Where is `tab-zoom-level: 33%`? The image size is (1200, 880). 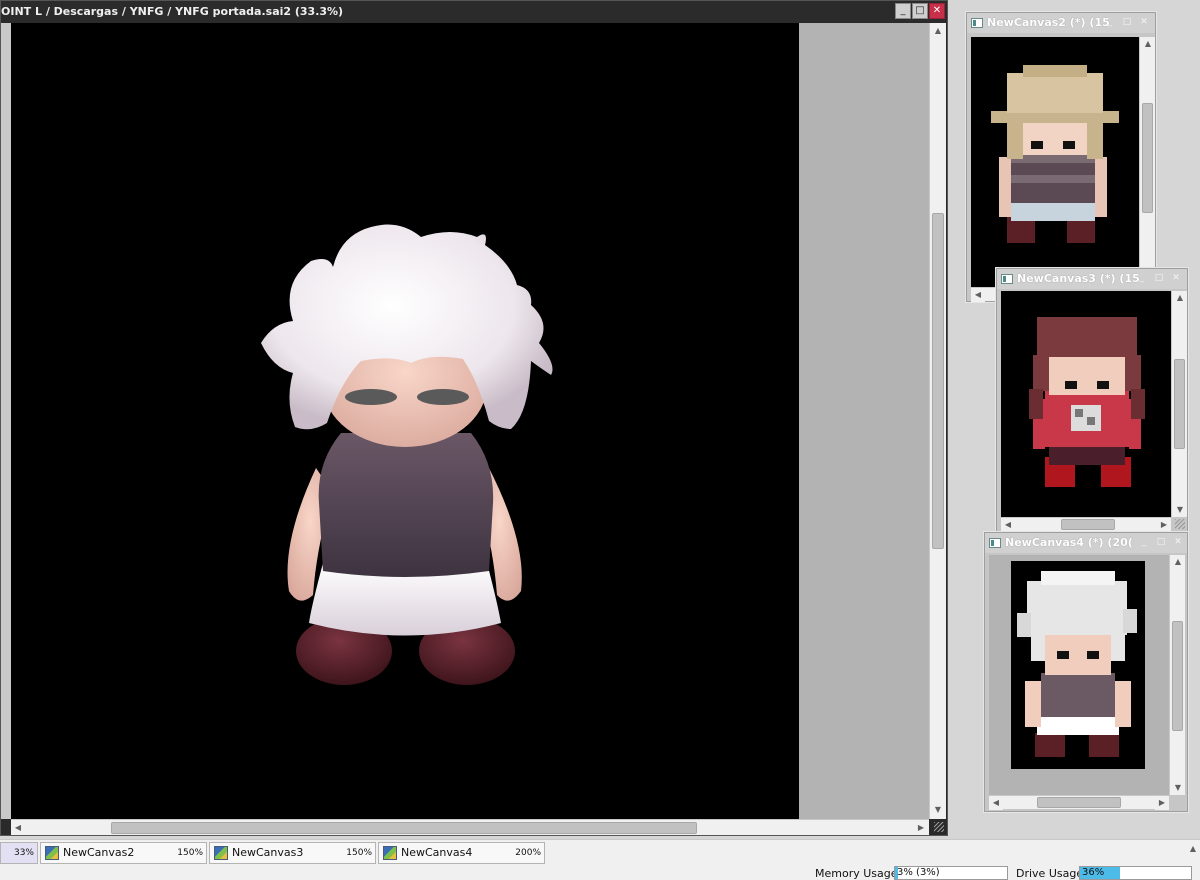 tab-zoom-level: 33% is located at coordinates (23, 853).